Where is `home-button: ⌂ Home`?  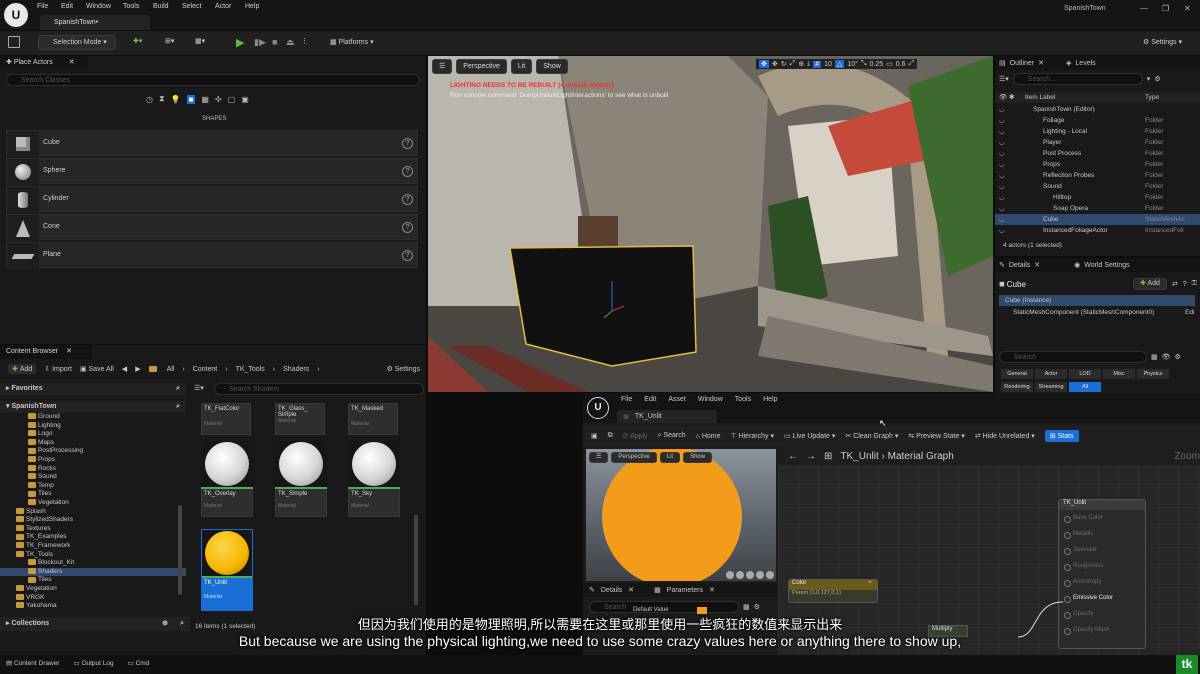
home-button: ⌂ Home is located at coordinates (708, 436).